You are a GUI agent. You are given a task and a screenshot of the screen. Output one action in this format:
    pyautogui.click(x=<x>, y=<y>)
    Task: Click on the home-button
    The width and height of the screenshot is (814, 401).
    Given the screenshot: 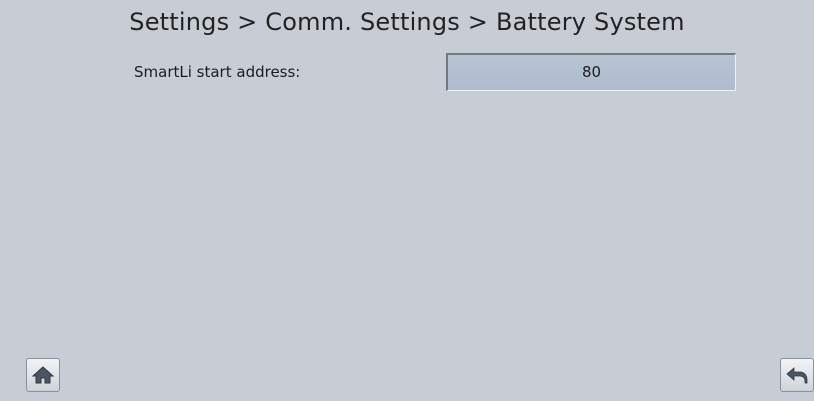 What is the action you would take?
    pyautogui.click(x=43, y=375)
    